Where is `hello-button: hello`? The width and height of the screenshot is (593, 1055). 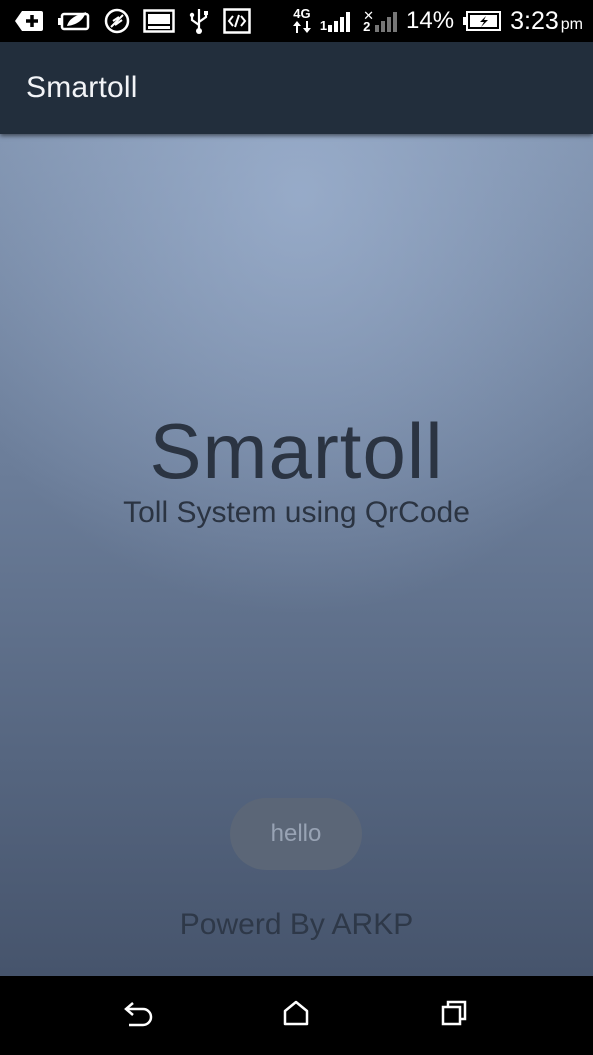 hello-button: hello is located at coordinates (296, 834).